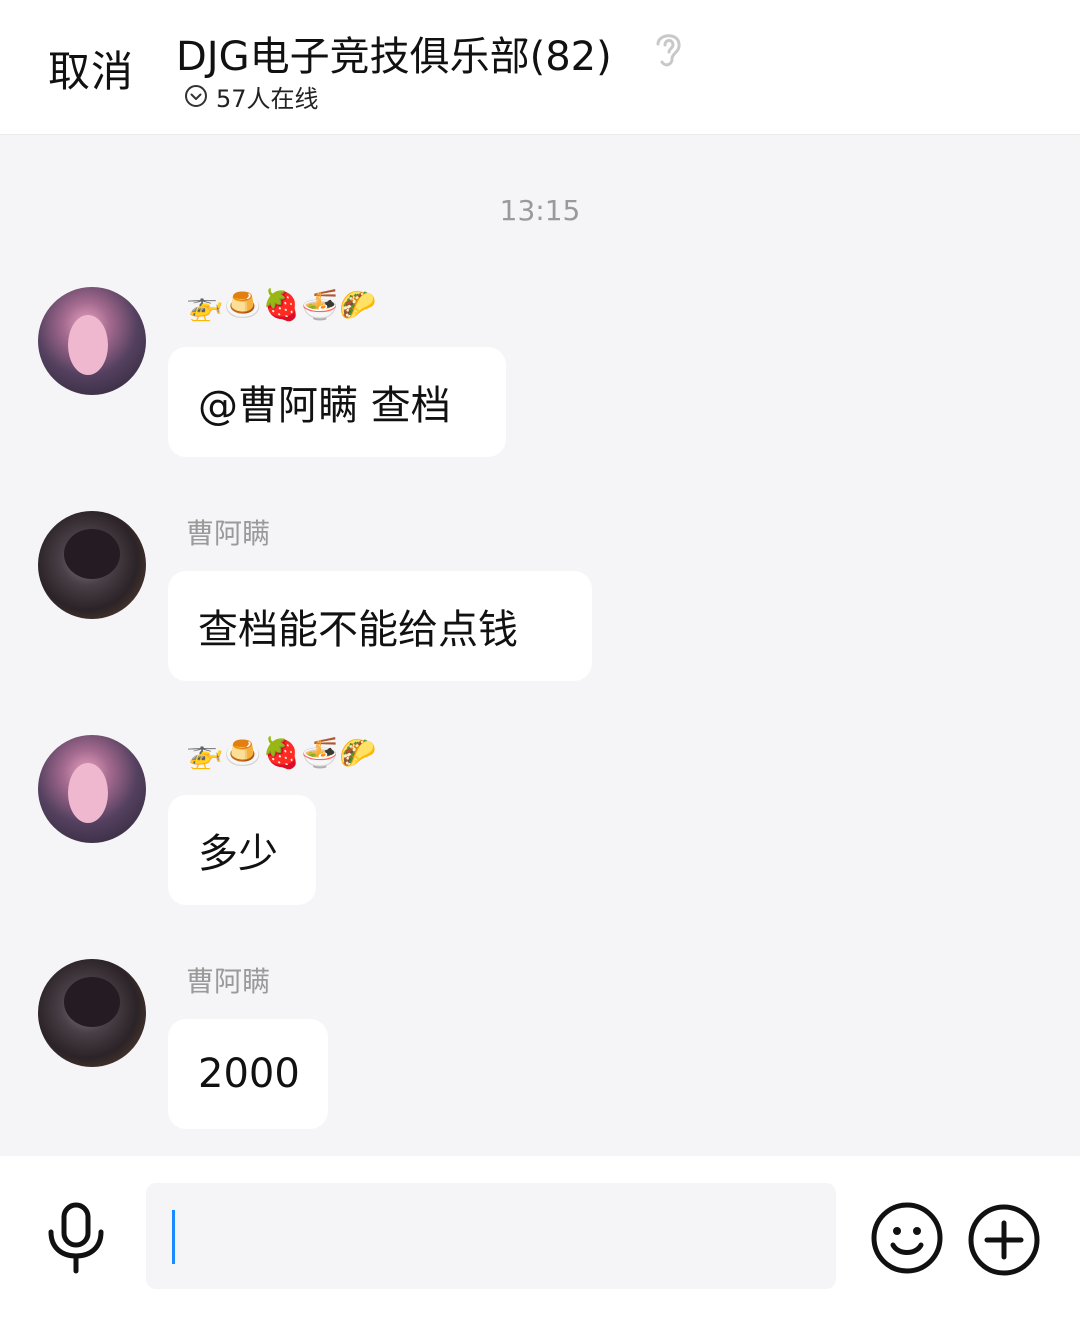 The image size is (1080, 1318). Describe the element at coordinates (173, 1237) in the screenshot. I see `text-caret` at that location.